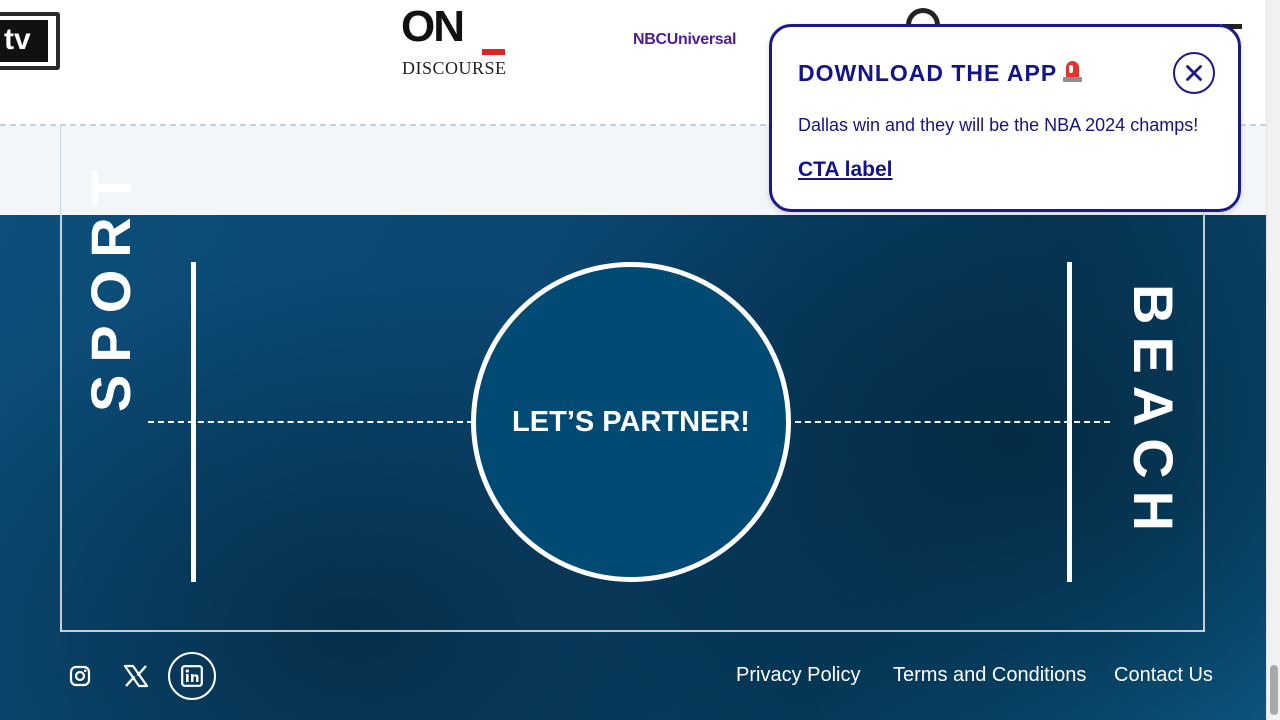  I want to click on terms-and-conditions-link: Terms and Conditions, so click(989, 675).